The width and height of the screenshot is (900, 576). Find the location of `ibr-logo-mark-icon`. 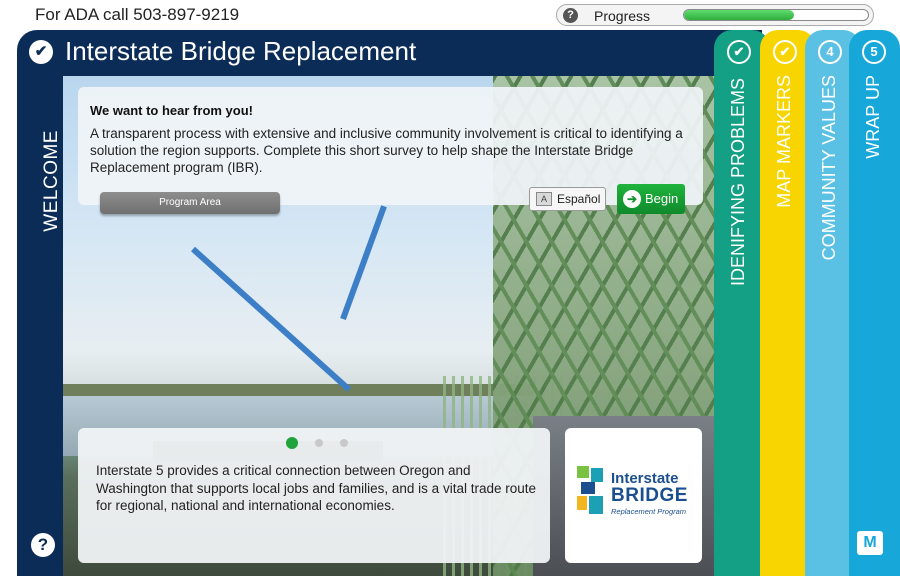

ibr-logo-mark-icon is located at coordinates (590, 490).